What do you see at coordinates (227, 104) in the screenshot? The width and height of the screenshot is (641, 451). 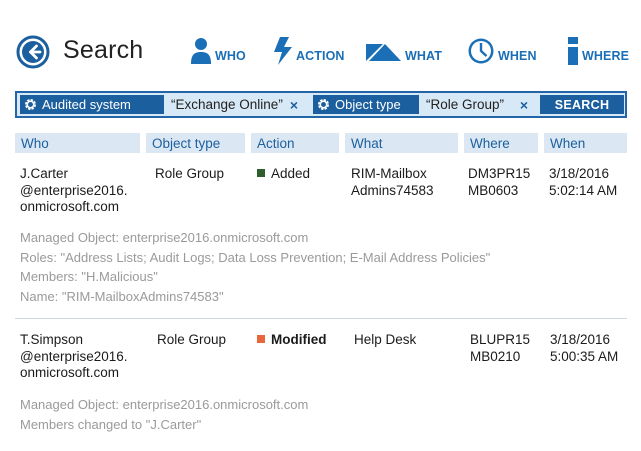 I see `filter-value: “Exchange Online”` at bounding box center [227, 104].